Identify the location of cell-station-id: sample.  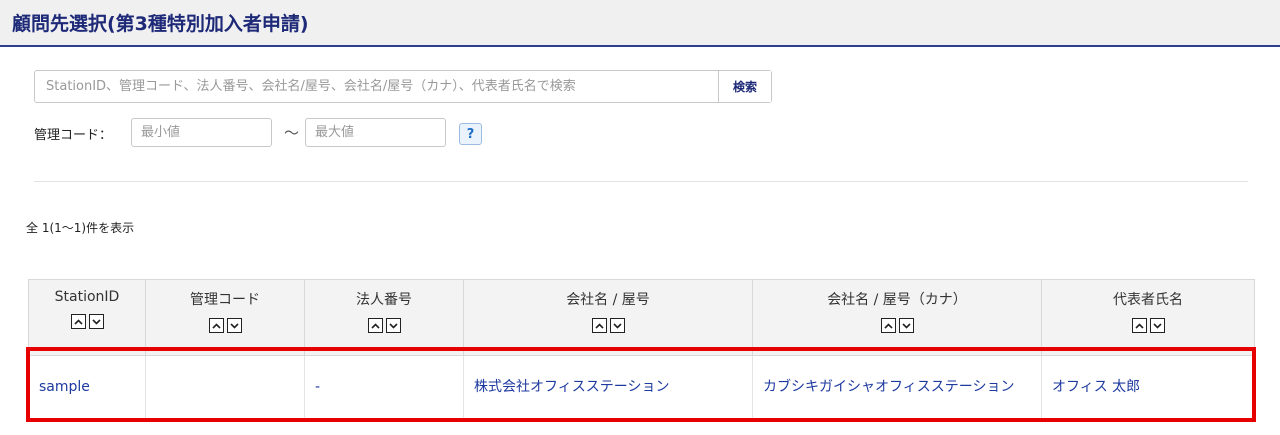
(87, 387).